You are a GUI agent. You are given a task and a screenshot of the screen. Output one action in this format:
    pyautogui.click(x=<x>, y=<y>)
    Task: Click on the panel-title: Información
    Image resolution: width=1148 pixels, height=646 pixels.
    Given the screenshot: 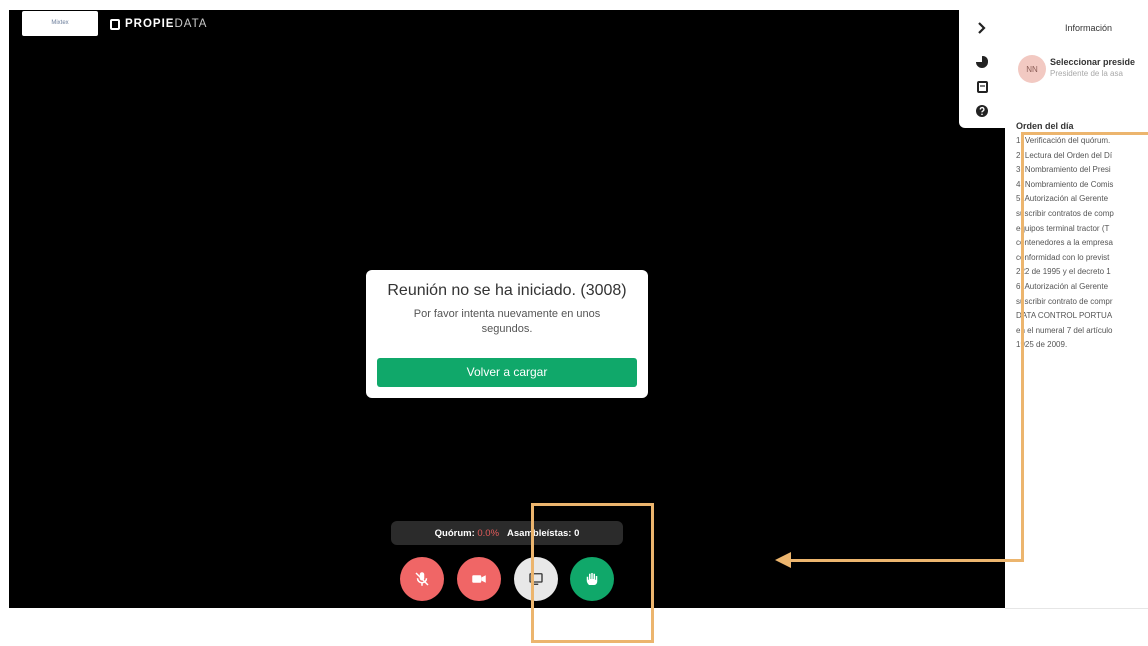 What is the action you would take?
    pyautogui.click(x=1089, y=28)
    